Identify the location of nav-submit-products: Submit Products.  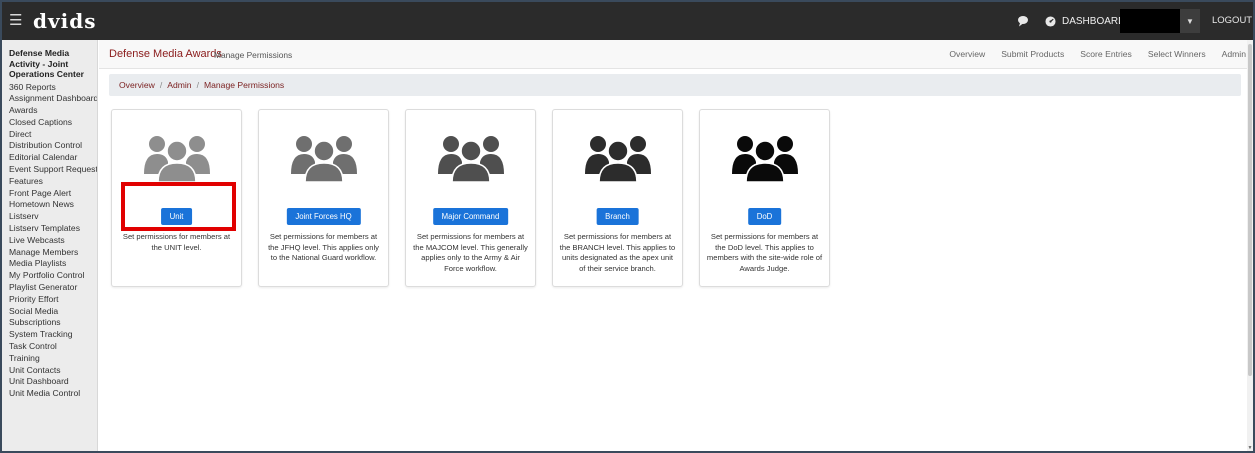
(1032, 54).